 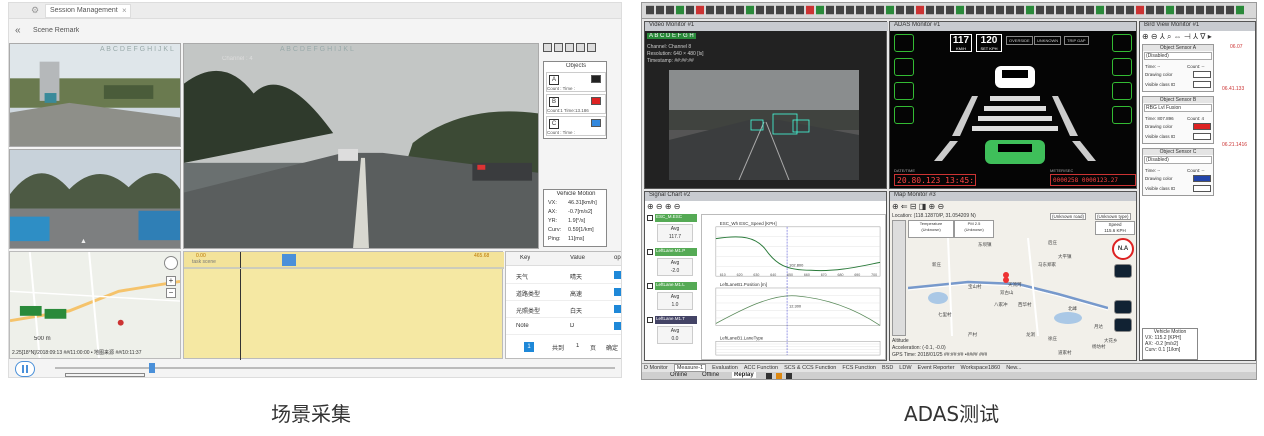 What do you see at coordinates (361, 146) in the screenshot?
I see `main-camera-view: A B C D E F G H I J K L Channel : 4` at bounding box center [361, 146].